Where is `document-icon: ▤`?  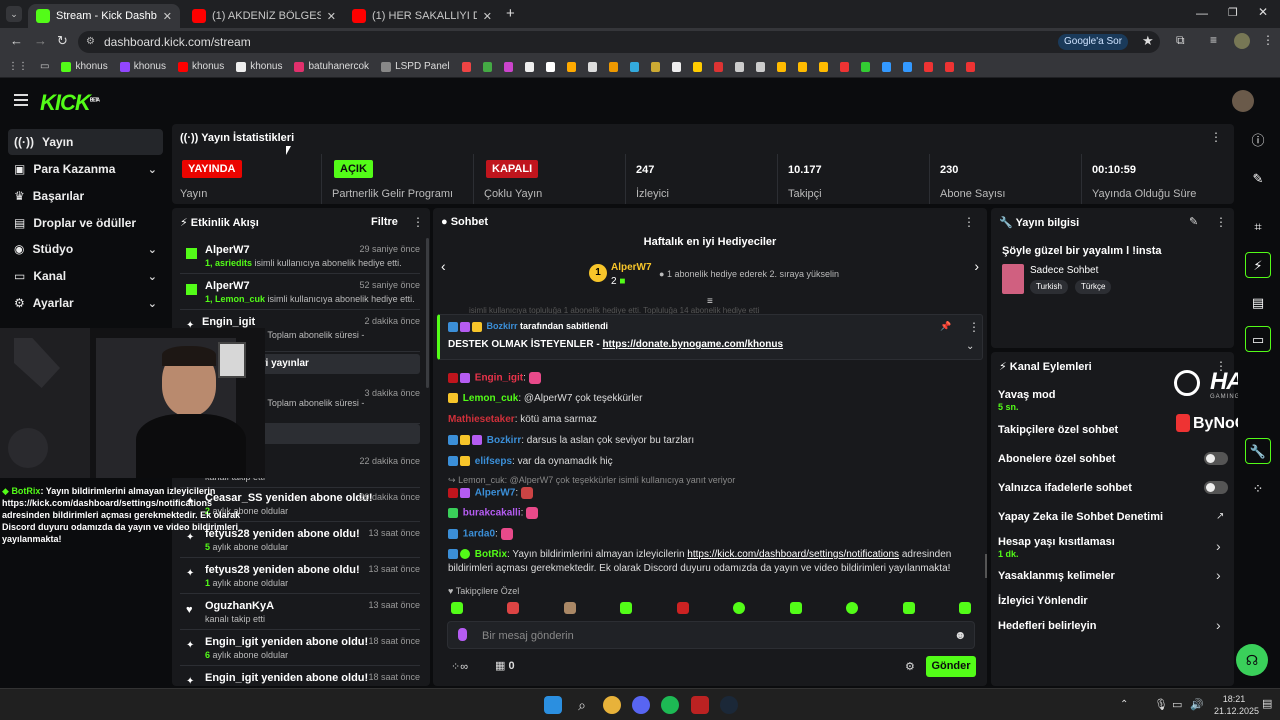 document-icon: ▤ is located at coordinates (1258, 303).